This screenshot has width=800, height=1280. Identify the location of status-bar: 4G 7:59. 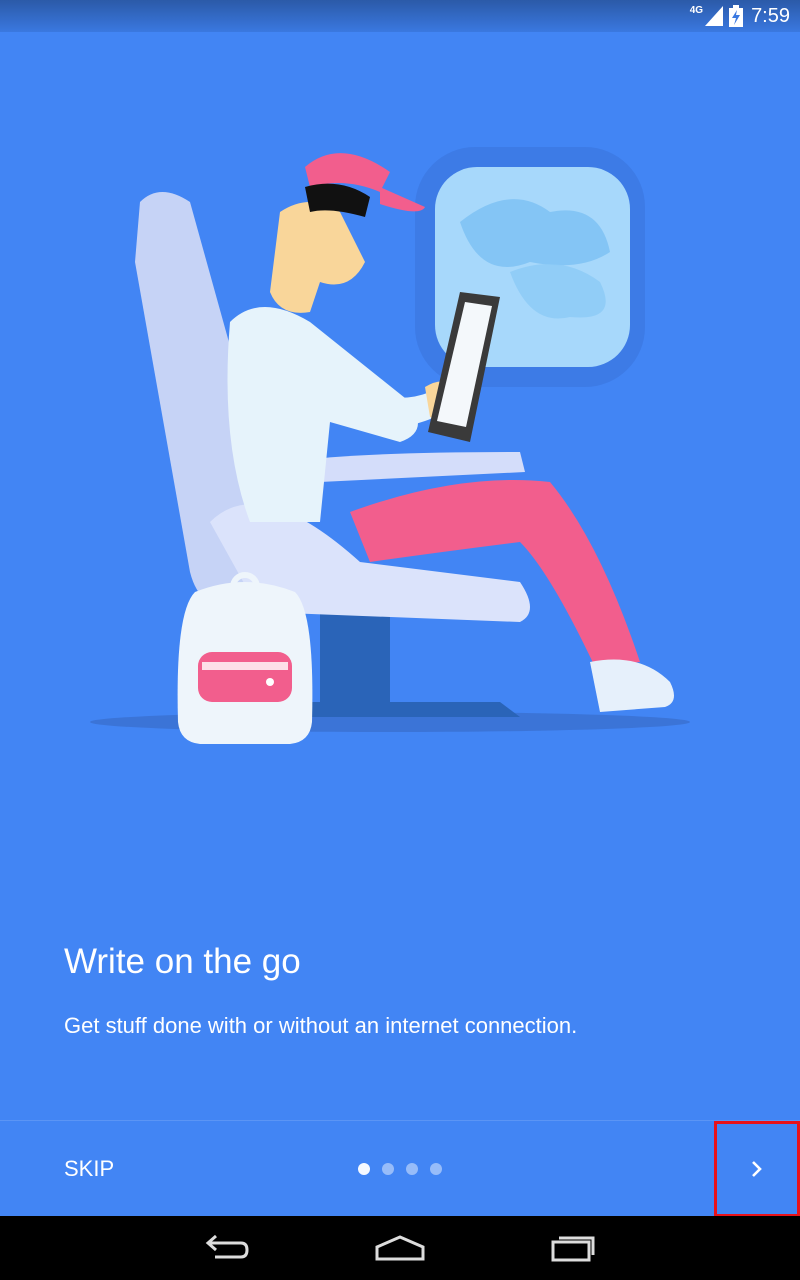
(400, 16).